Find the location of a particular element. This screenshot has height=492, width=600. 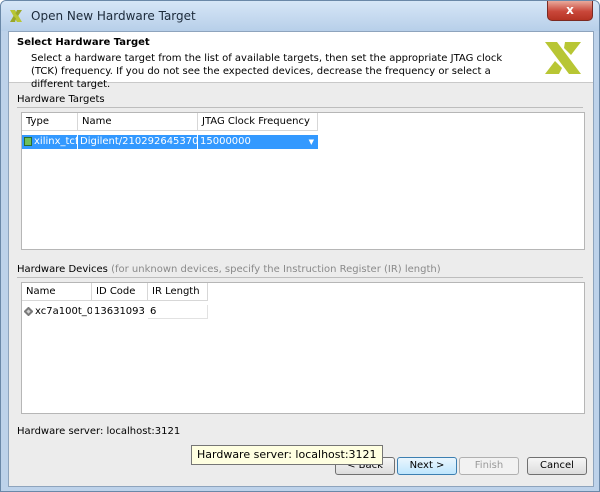

page-title: Select Hardware Target is located at coordinates (83, 42).